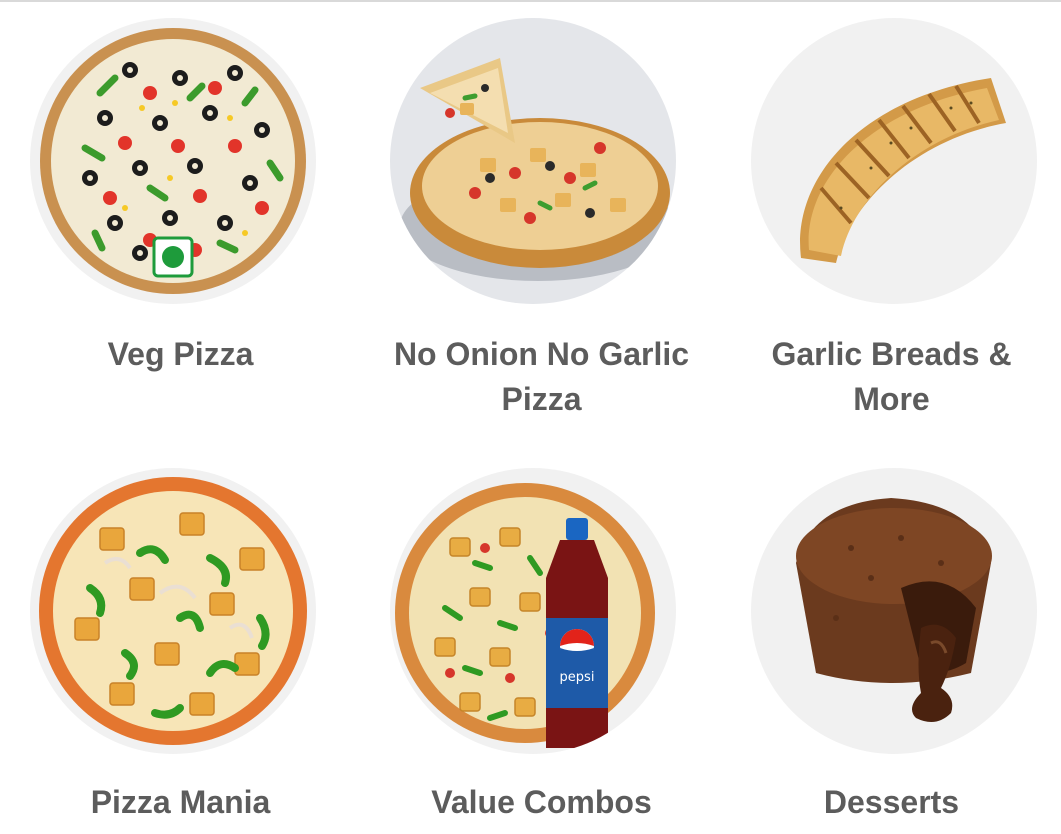 This screenshot has height=834, width=1061. What do you see at coordinates (180, 802) in the screenshot?
I see `category-label: Pizza Mania` at bounding box center [180, 802].